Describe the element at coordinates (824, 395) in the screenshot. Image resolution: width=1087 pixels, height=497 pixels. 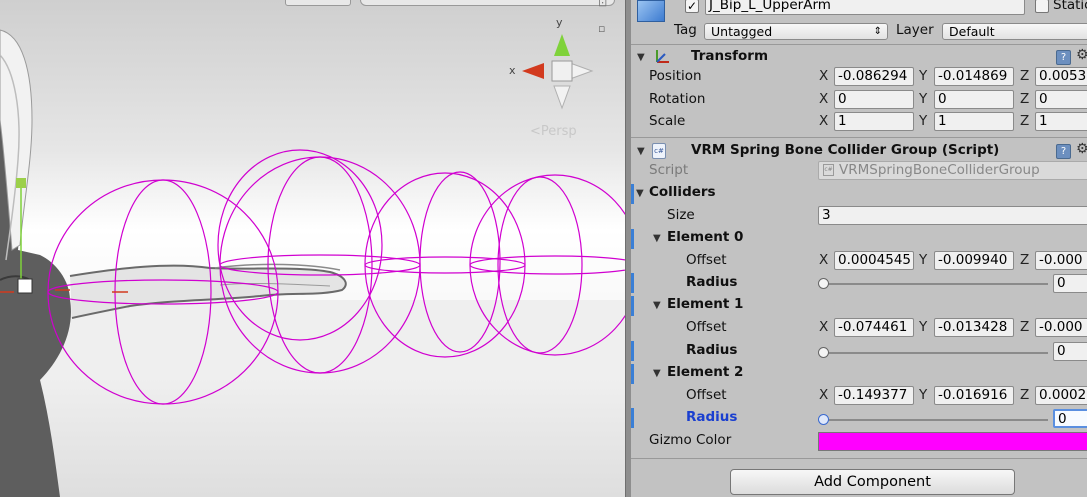
I see `element-2-x-label: X` at that location.